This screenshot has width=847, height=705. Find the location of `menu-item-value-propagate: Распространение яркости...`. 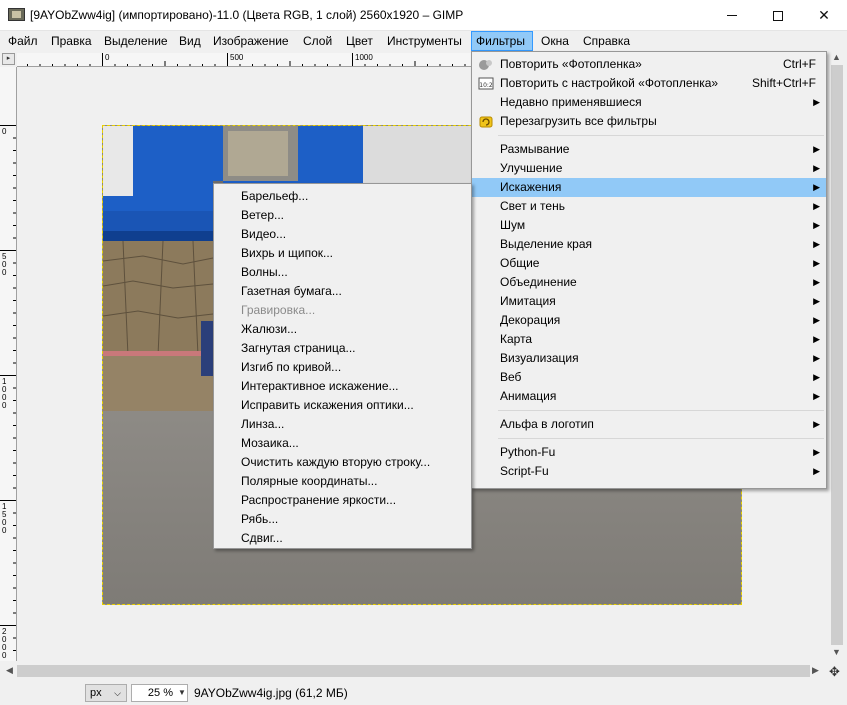

menu-item-value-propagate: Распространение яркости... is located at coordinates (342, 500).